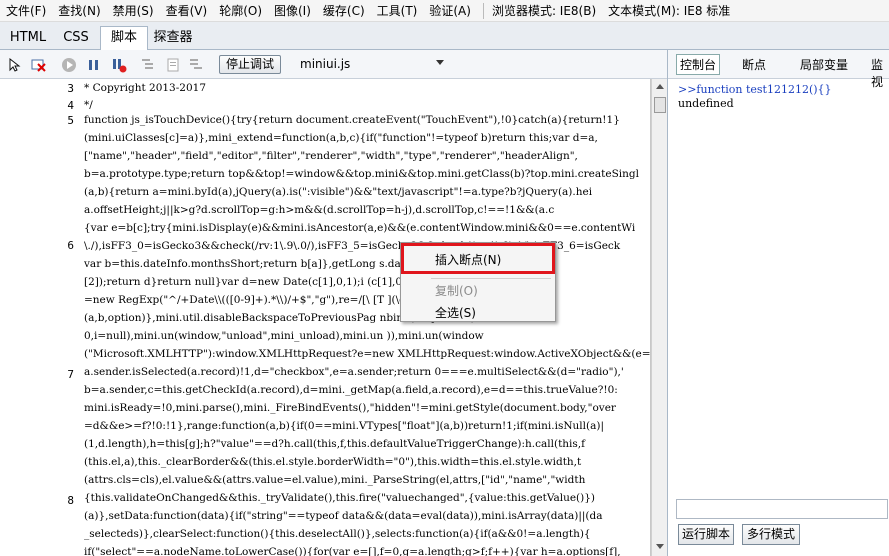 Image resolution: width=889 pixels, height=556 pixels. Describe the element at coordinates (70, 105) in the screenshot. I see `line-number: 4` at that location.